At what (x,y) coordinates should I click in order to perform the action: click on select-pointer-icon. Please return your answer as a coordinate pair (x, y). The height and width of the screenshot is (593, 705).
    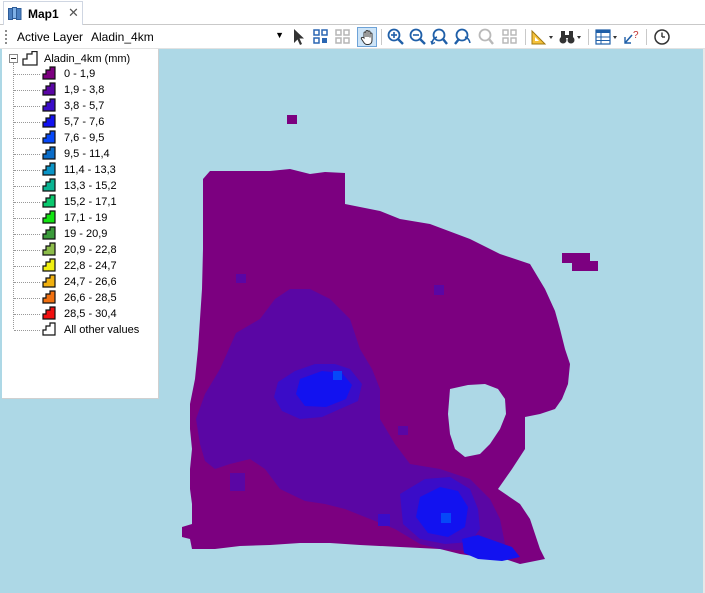
    Looking at the image, I should click on (299, 37).